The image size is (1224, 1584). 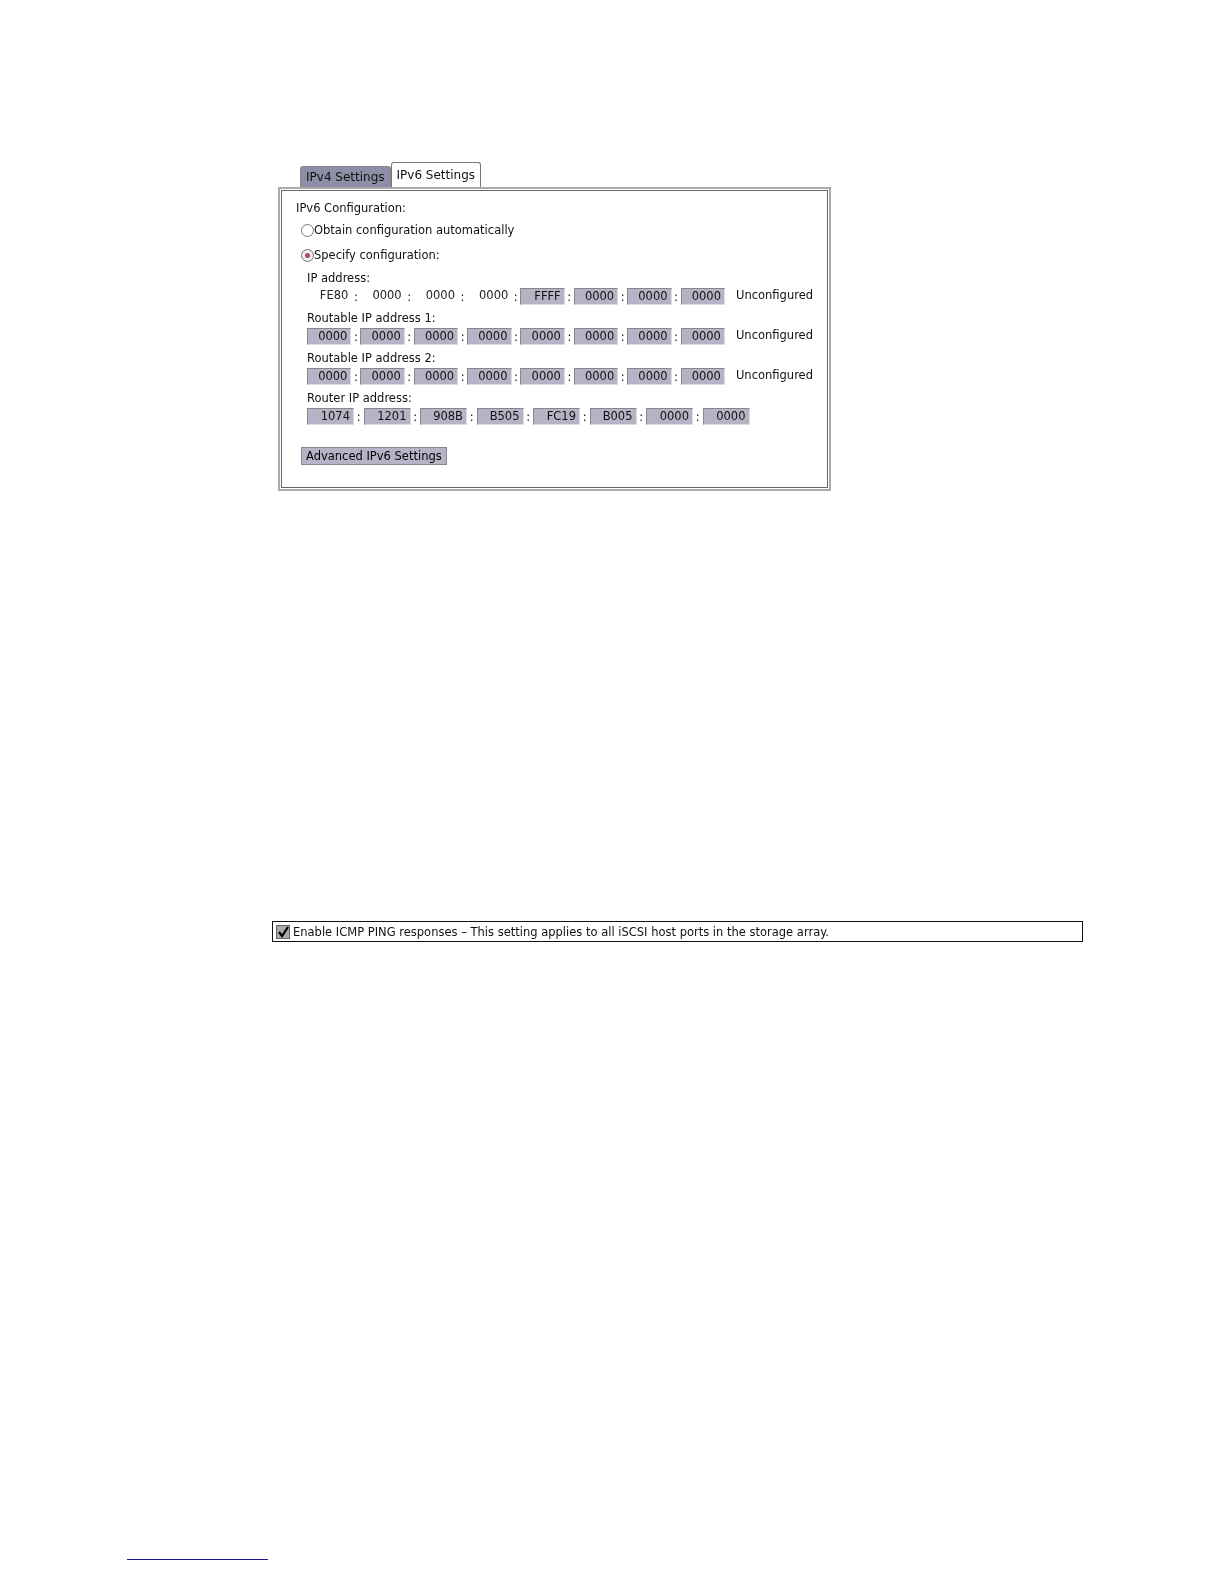 What do you see at coordinates (500, 416) in the screenshot?
I see `address-field: B505` at bounding box center [500, 416].